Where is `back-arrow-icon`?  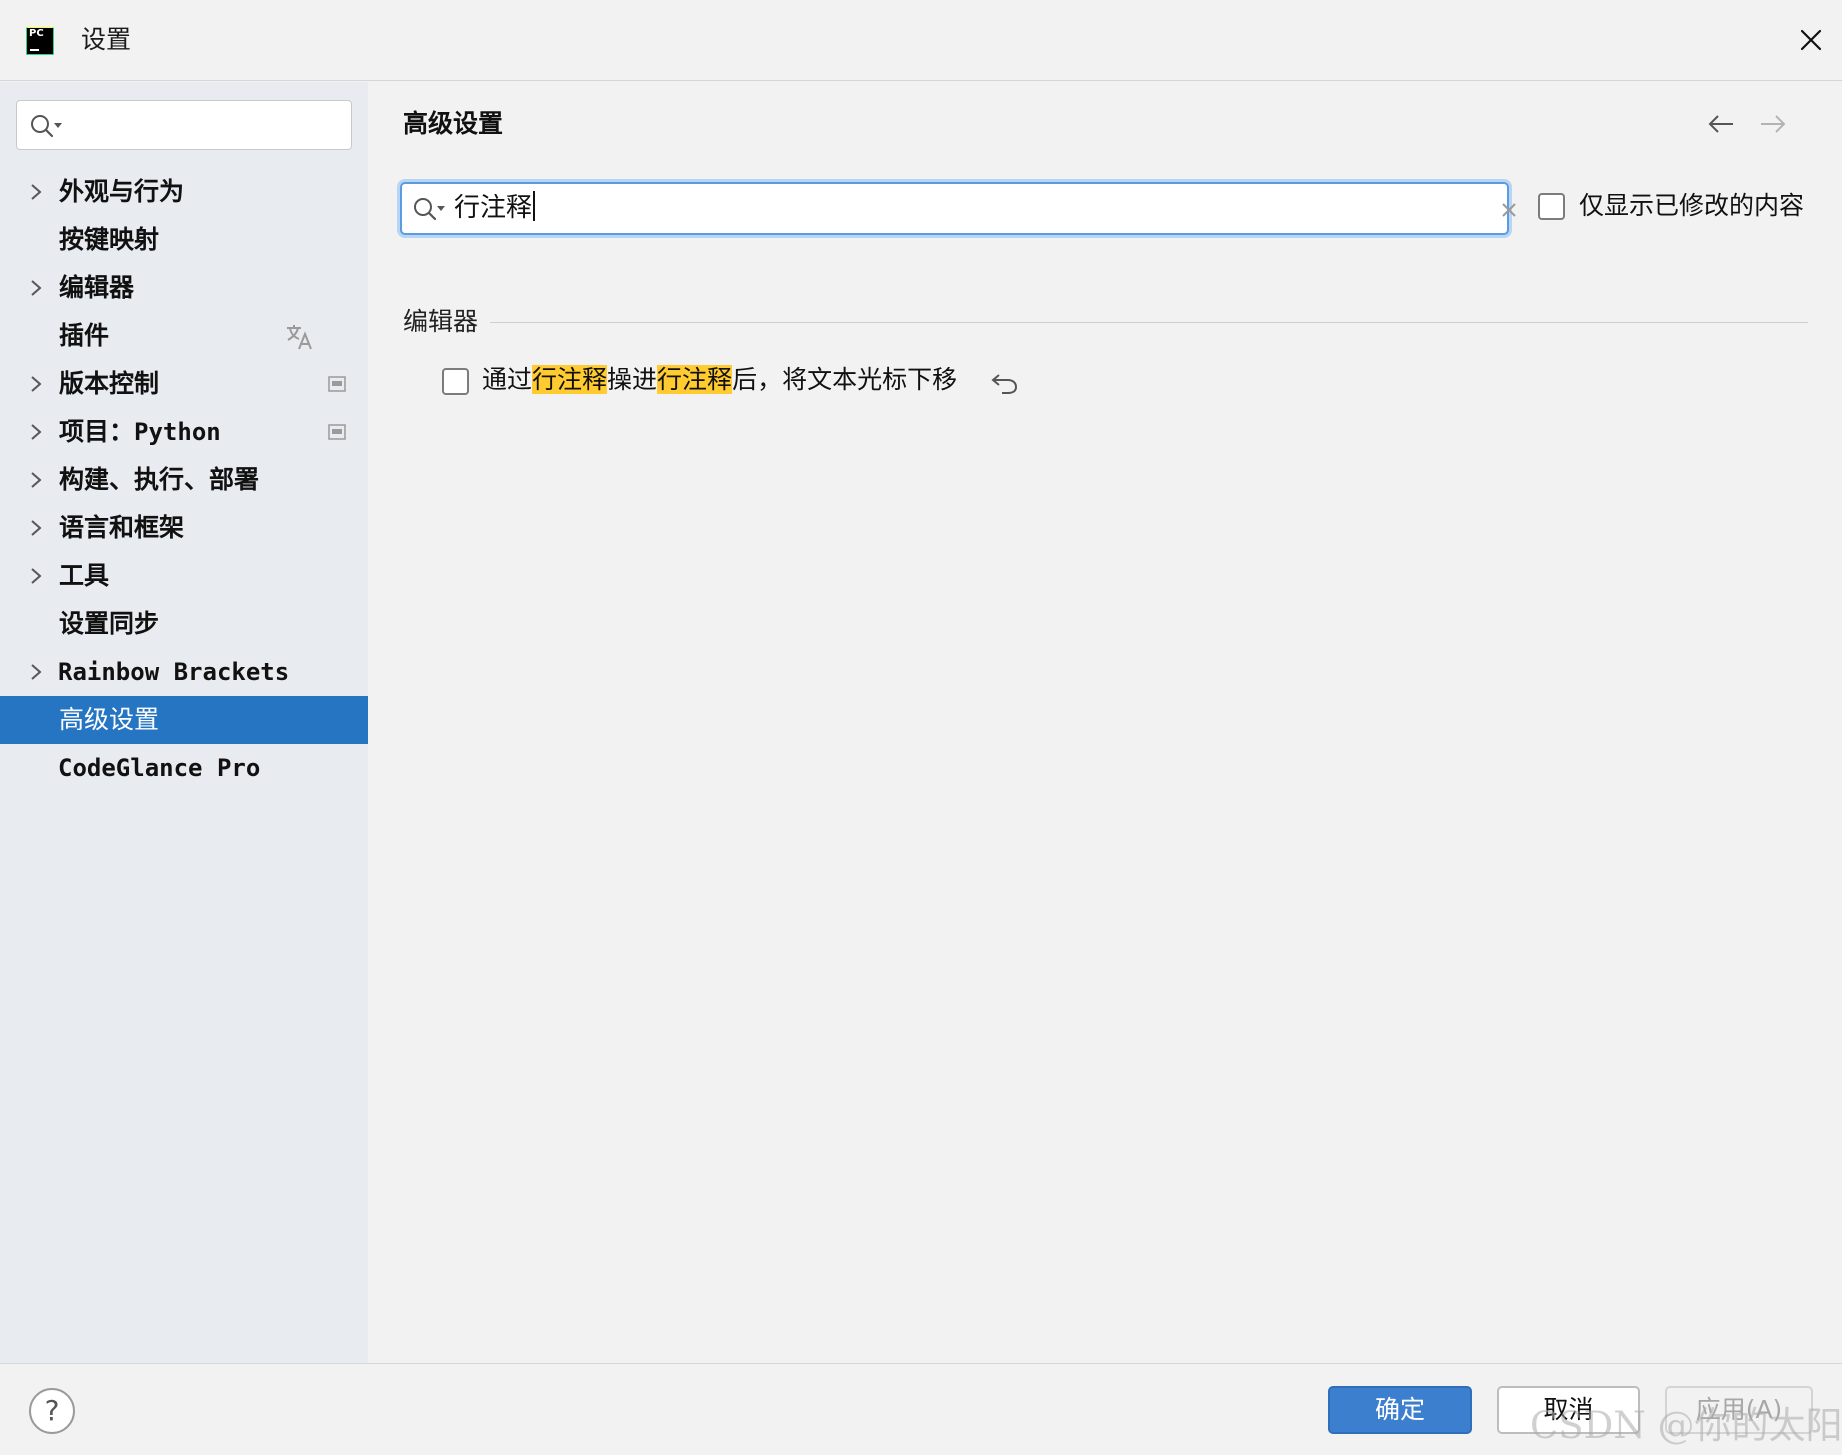 back-arrow-icon is located at coordinates (1721, 124).